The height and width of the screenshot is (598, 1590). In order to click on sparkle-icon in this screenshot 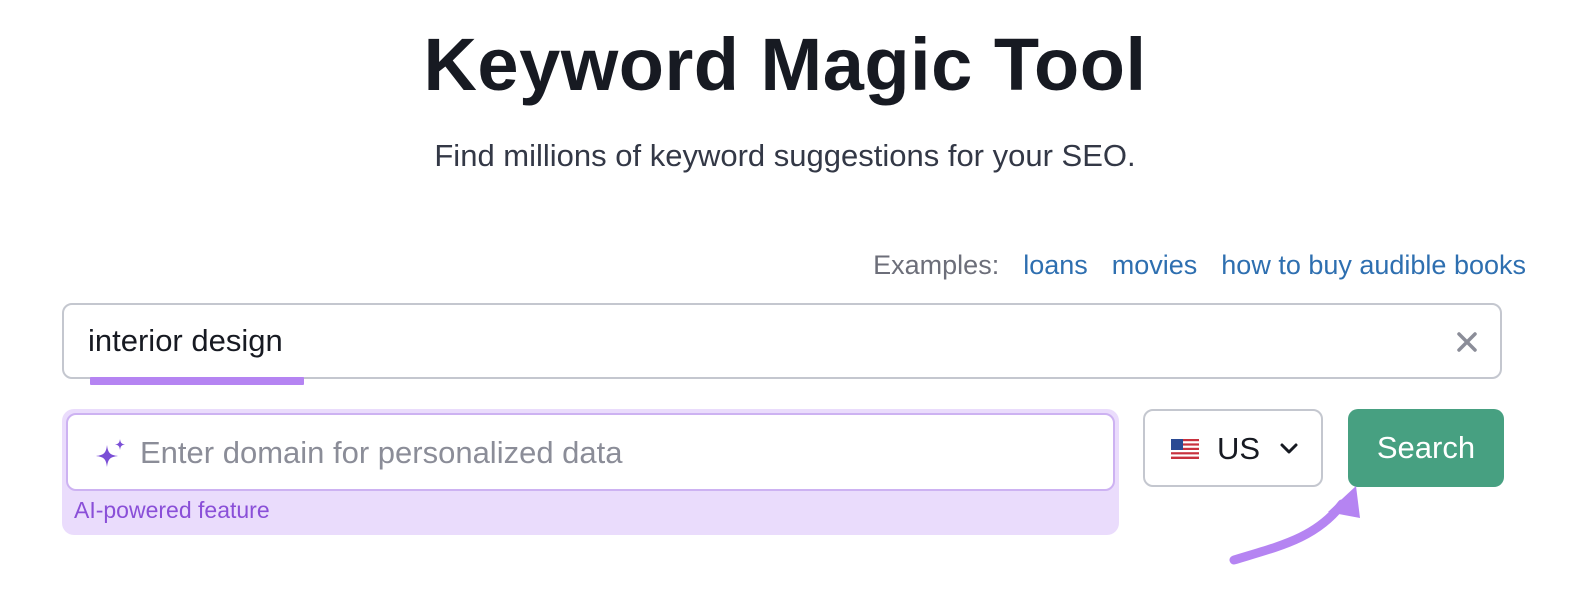, I will do `click(111, 454)`.